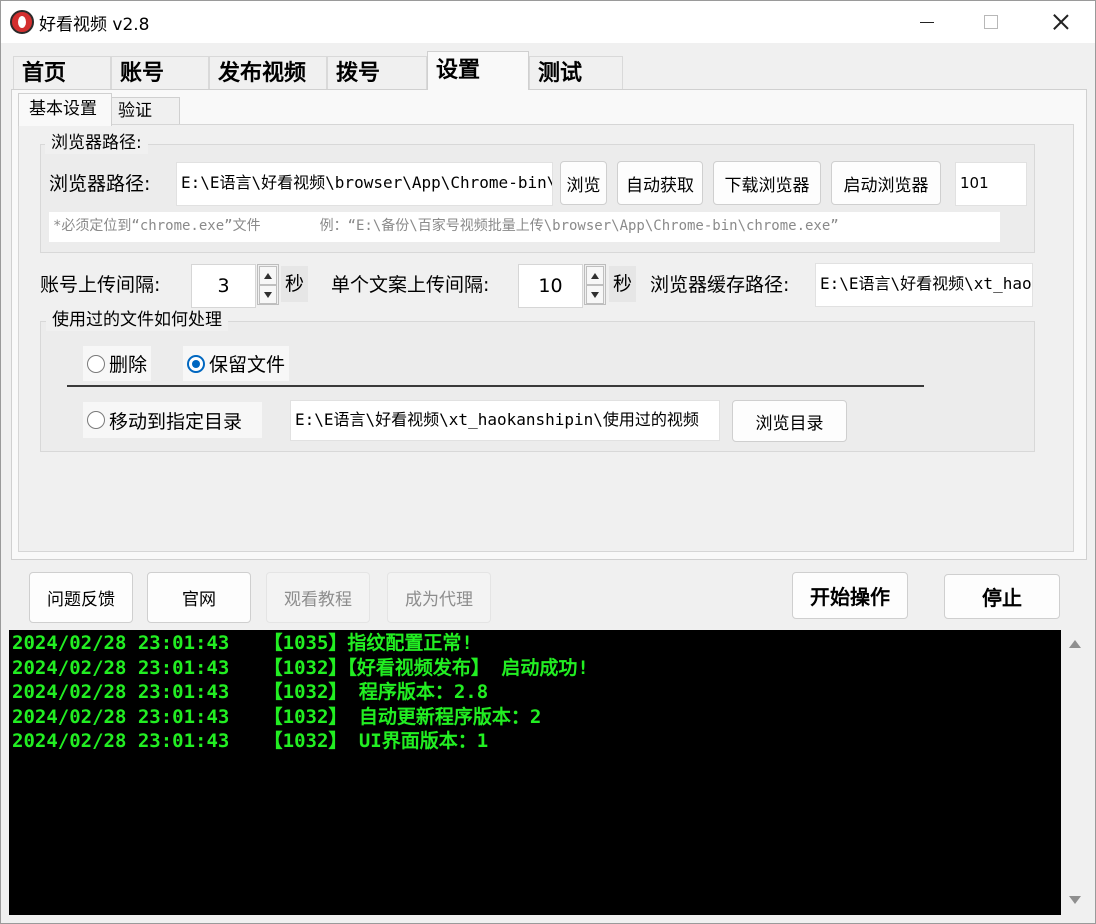 Image resolution: width=1096 pixels, height=924 pixels. Describe the element at coordinates (100, 285) in the screenshot. I see `account-interval-label: 账号上传间隔:` at that location.